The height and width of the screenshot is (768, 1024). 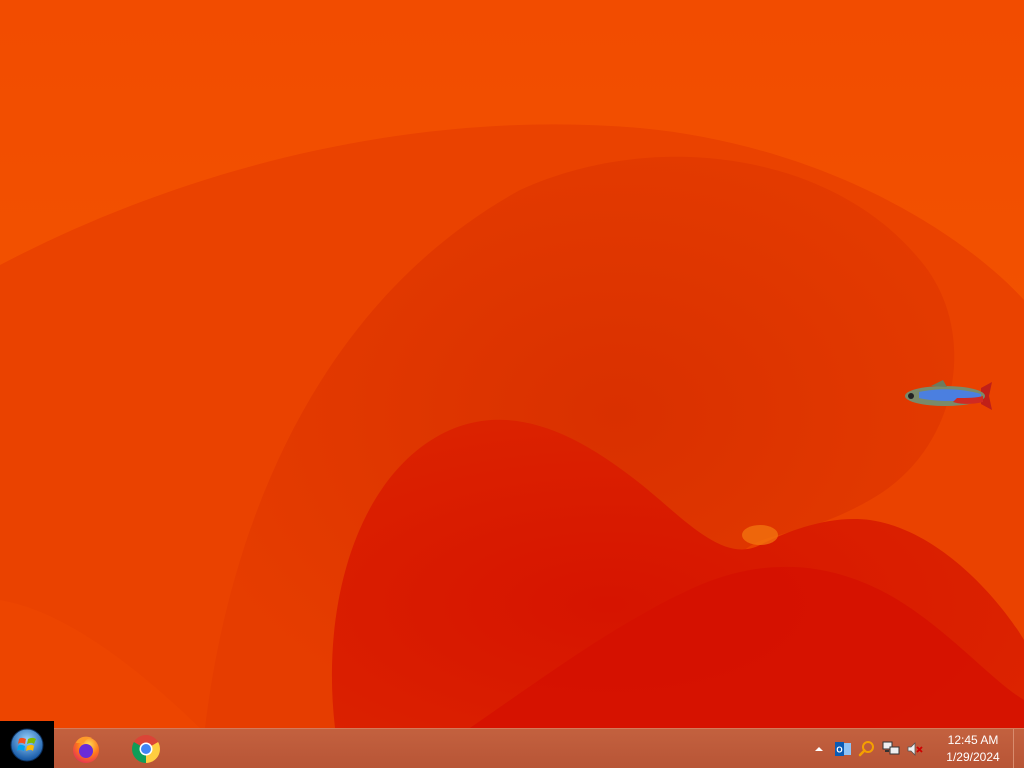 I want to click on tray-volume, so click(x=915, y=749).